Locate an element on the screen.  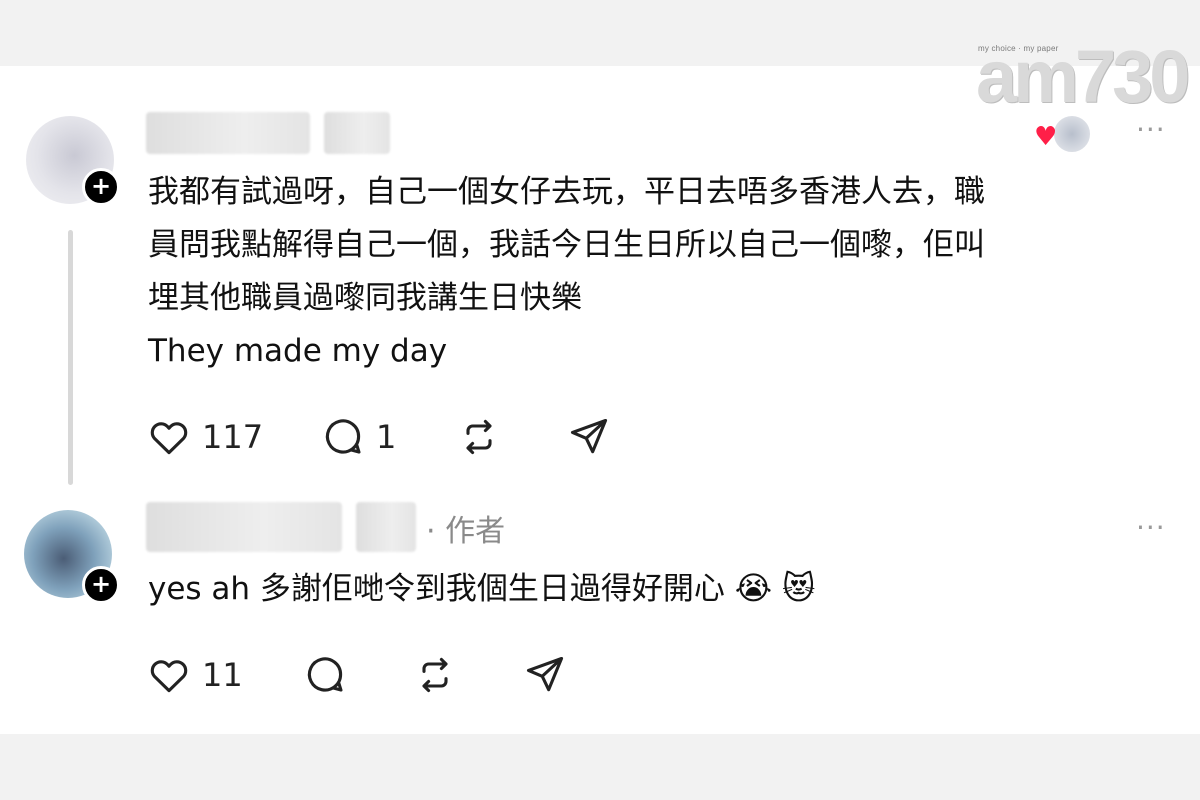
thread-line is located at coordinates (70, 357).